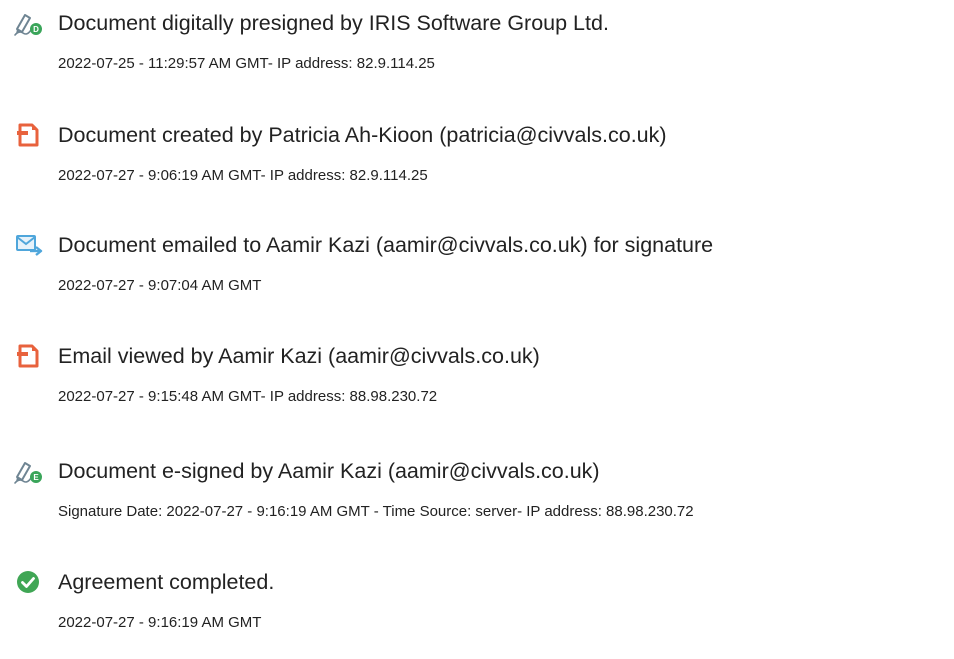 Image resolution: width=954 pixels, height=659 pixels. Describe the element at coordinates (29, 356) in the screenshot. I see `document-viewed-icon` at that location.